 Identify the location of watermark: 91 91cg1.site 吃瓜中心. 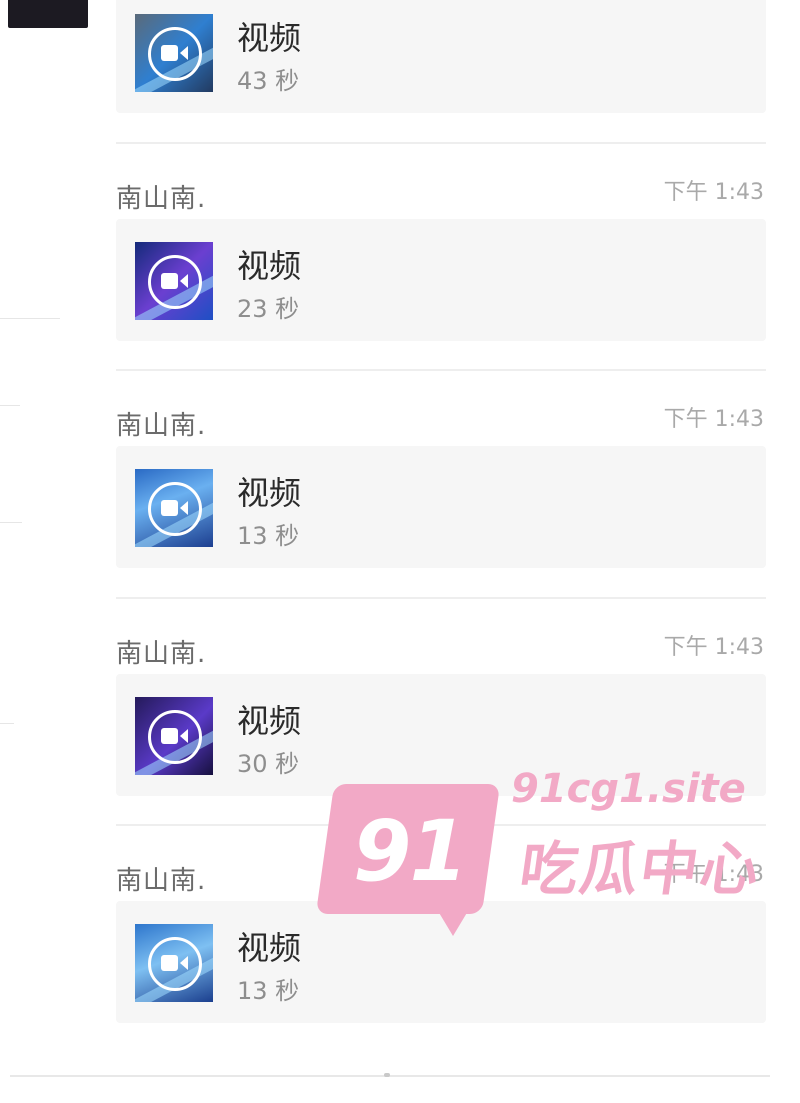
(540, 855).